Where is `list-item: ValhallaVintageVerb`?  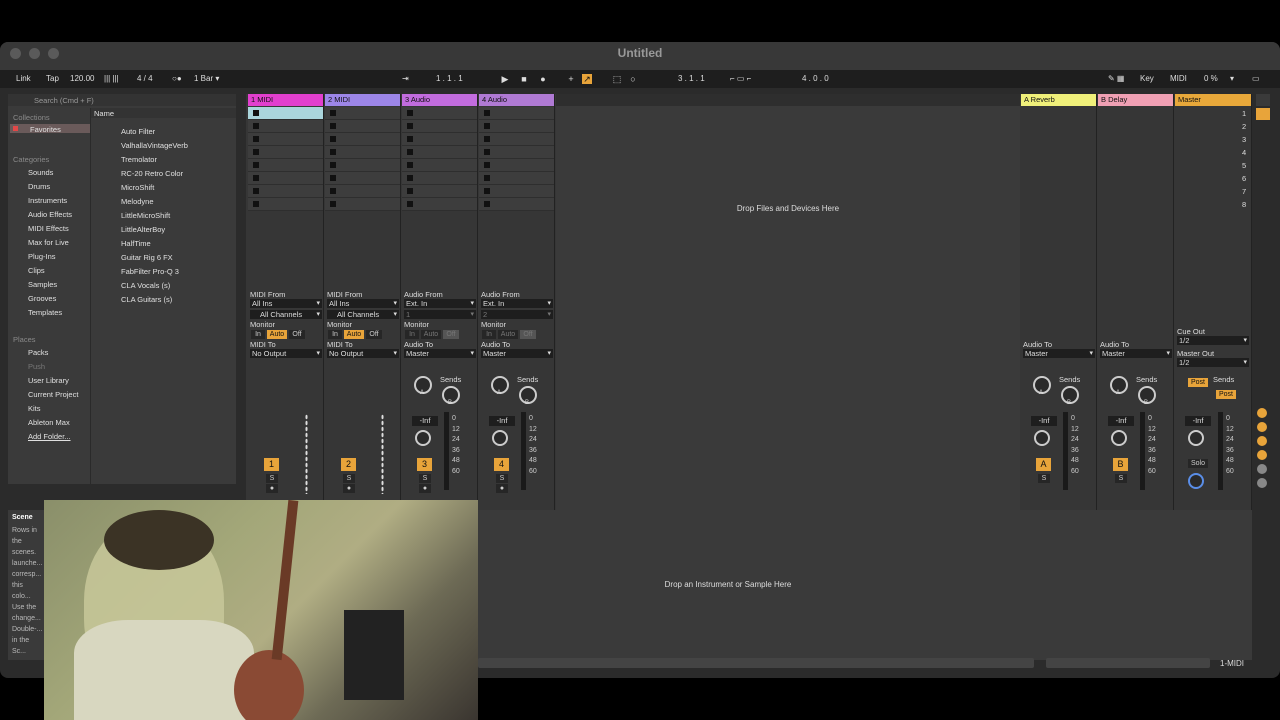 list-item: ValhallaVintageVerb is located at coordinates (154, 145).